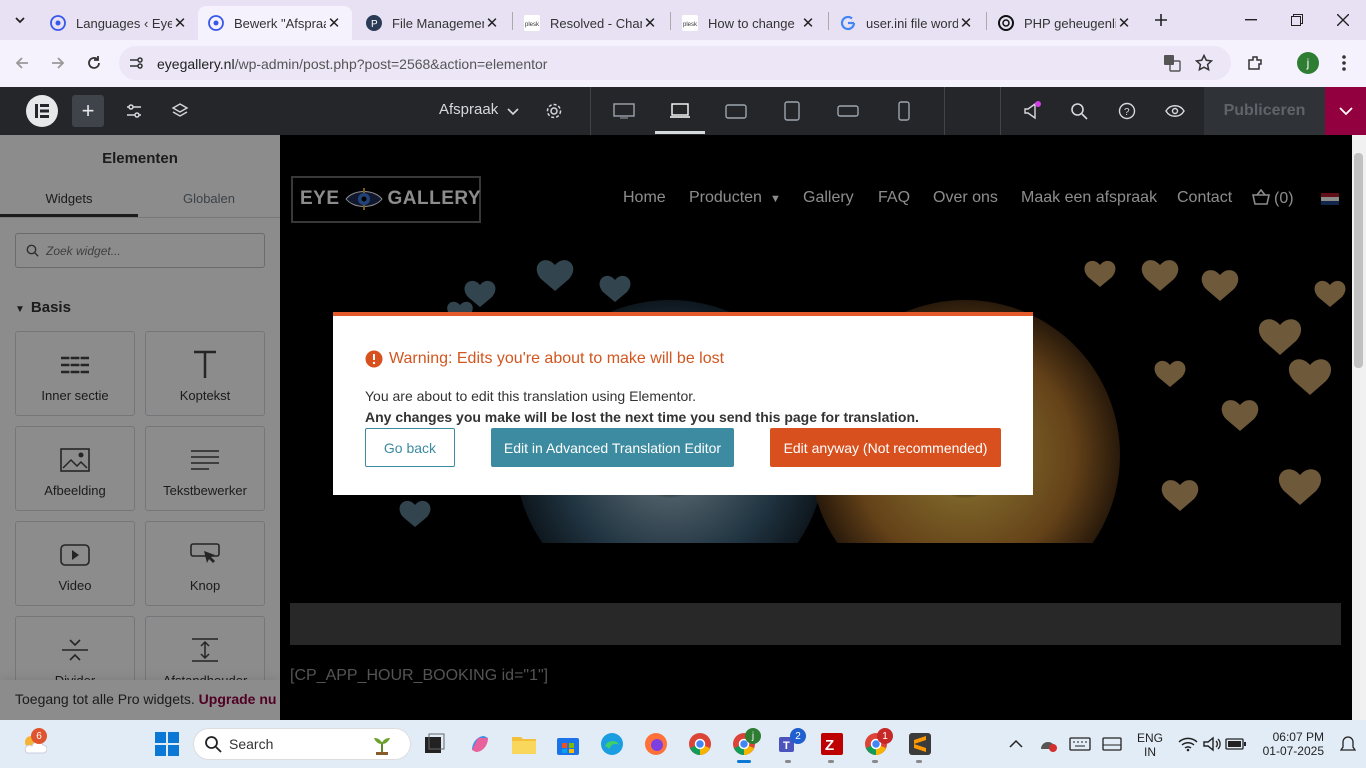  What do you see at coordinates (410, 447) in the screenshot?
I see `go-back-button: Go back` at bounding box center [410, 447].